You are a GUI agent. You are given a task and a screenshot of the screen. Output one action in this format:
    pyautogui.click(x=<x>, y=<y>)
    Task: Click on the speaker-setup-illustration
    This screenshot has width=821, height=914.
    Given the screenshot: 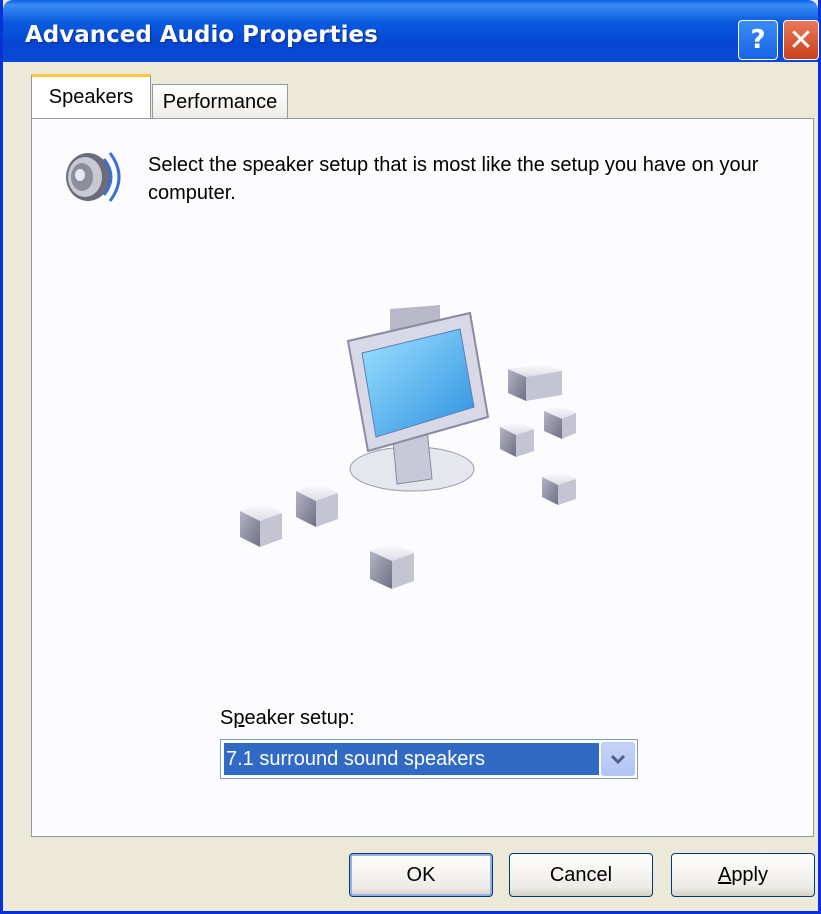 What is the action you would take?
    pyautogui.click(x=408, y=447)
    